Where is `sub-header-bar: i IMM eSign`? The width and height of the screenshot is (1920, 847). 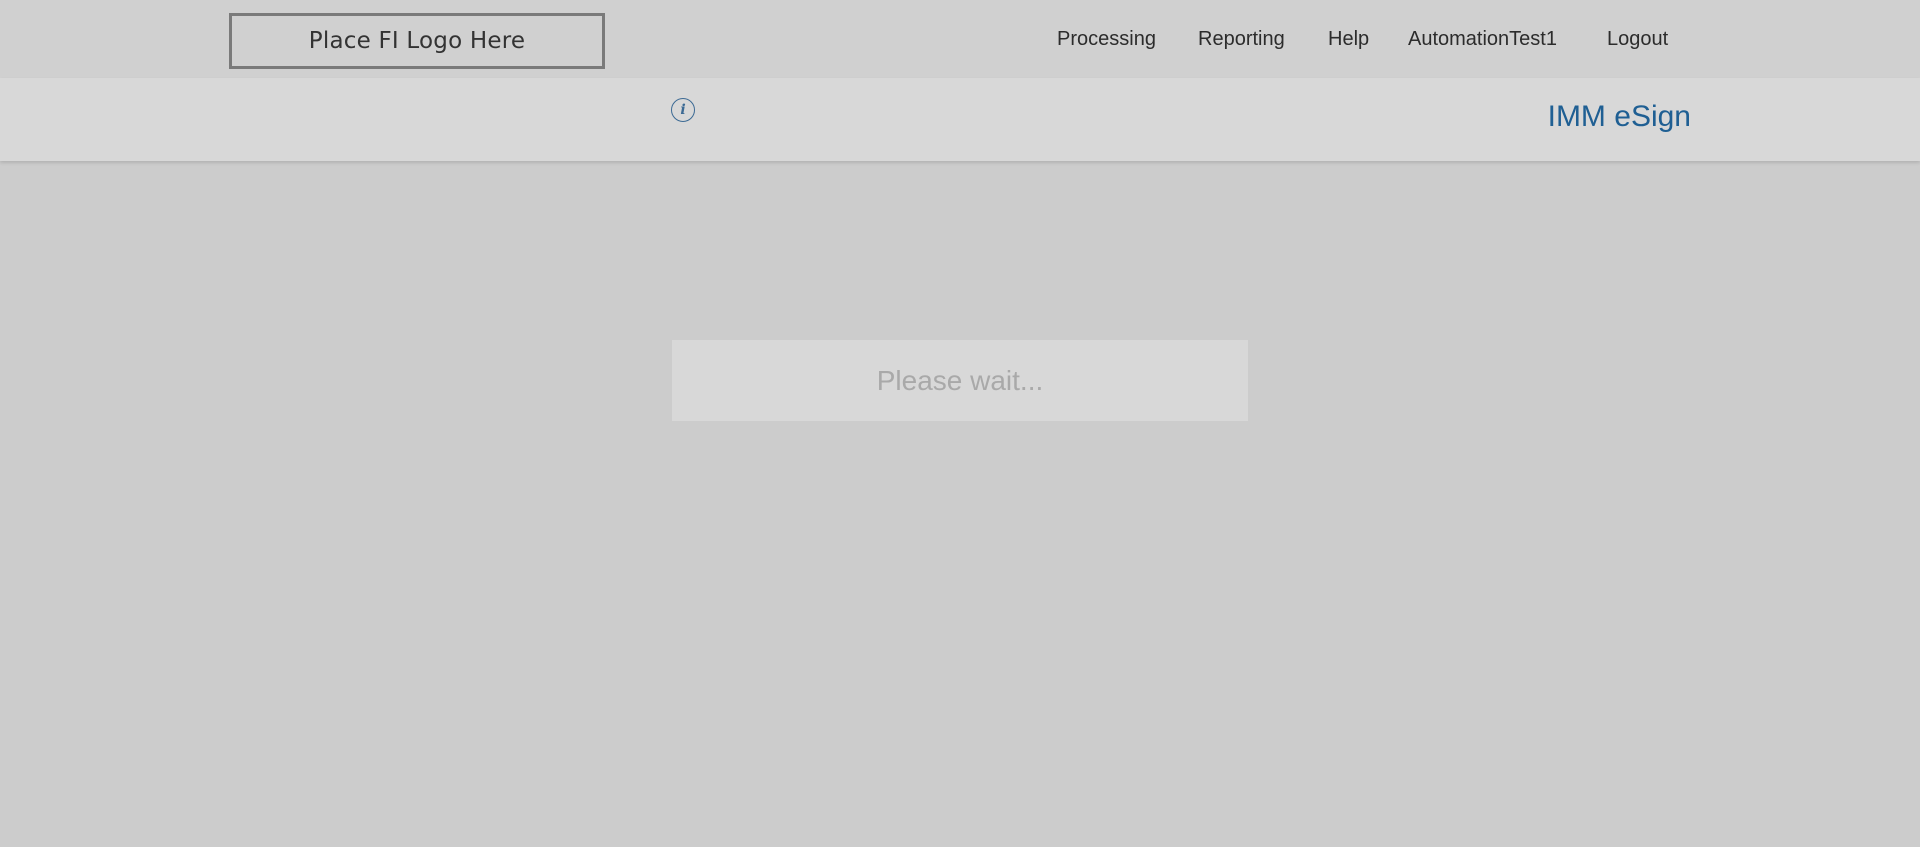 sub-header-bar: i IMM eSign is located at coordinates (960, 119).